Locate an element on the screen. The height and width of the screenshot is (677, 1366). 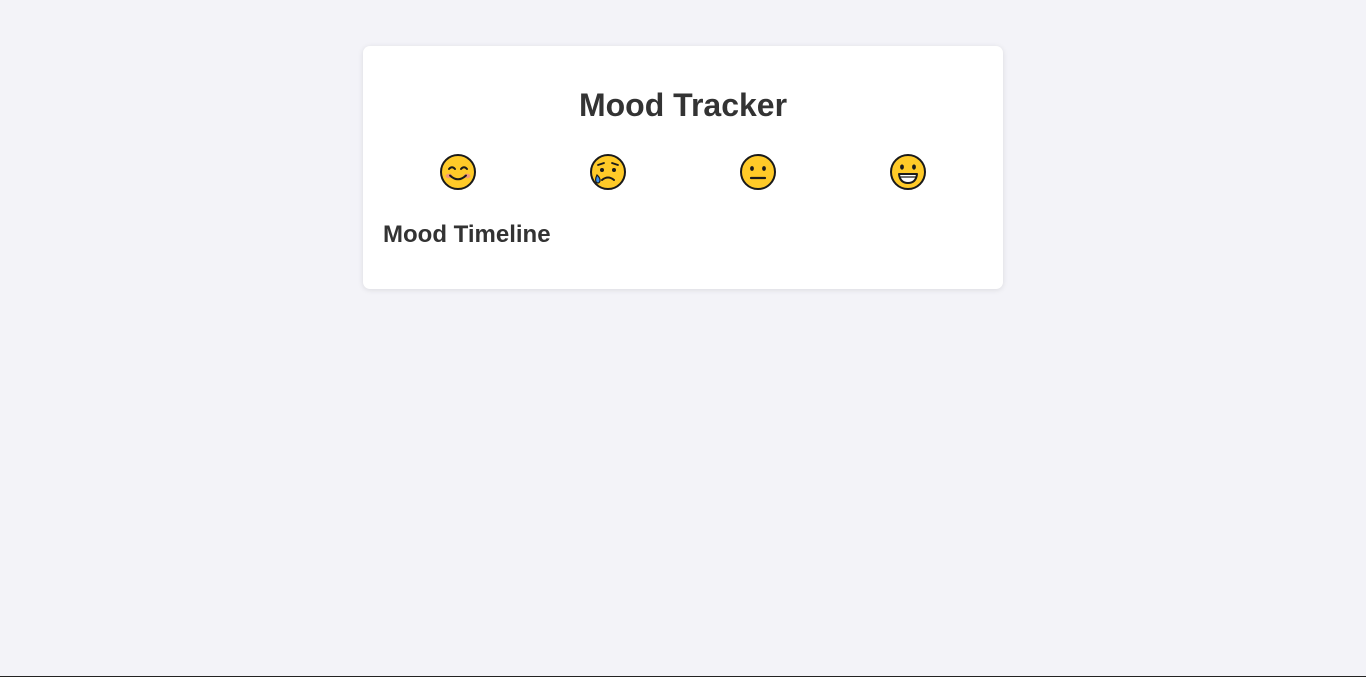
mood-button-neutral is located at coordinates (758, 172).